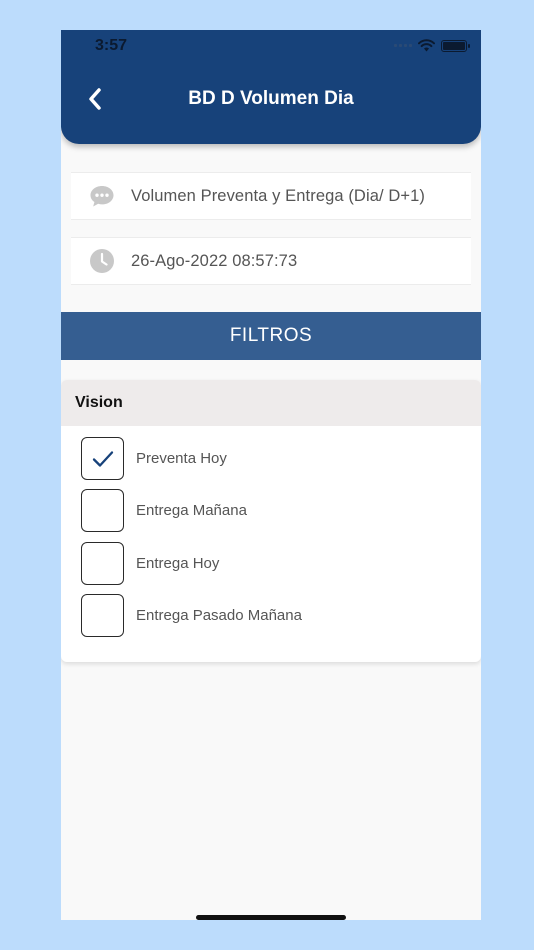 The image size is (534, 950). I want to click on app-header: 3:57 BD D Volumen Dia, so click(271, 87).